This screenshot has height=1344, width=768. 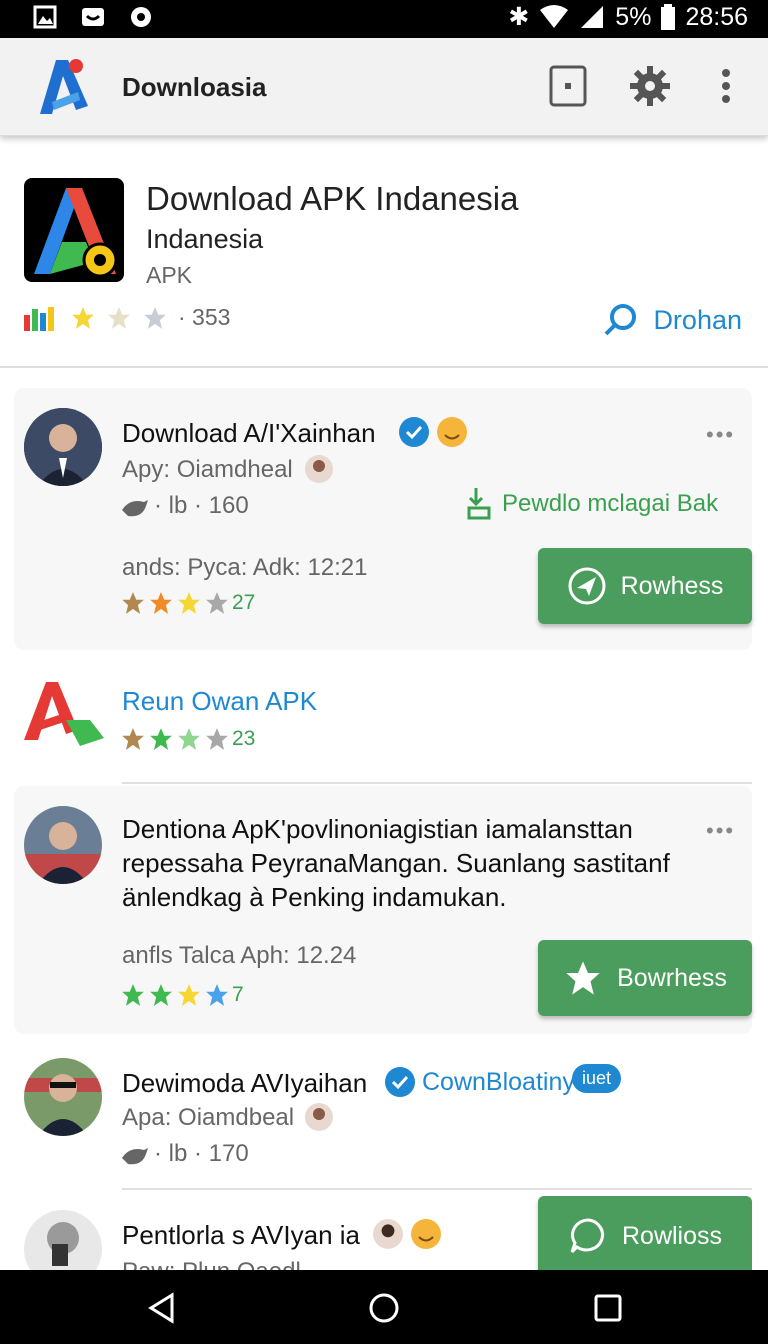 I want to click on wifi-icon, so click(x=554, y=16).